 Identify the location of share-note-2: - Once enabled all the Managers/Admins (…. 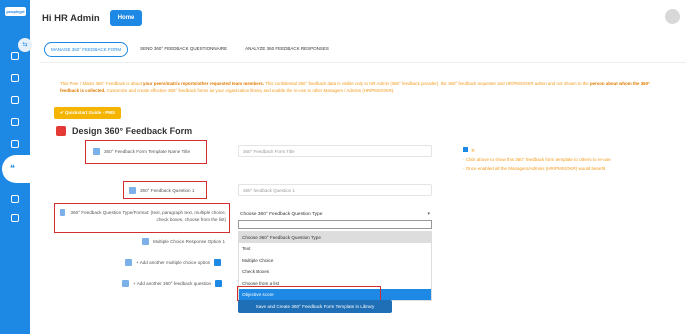
(534, 168).